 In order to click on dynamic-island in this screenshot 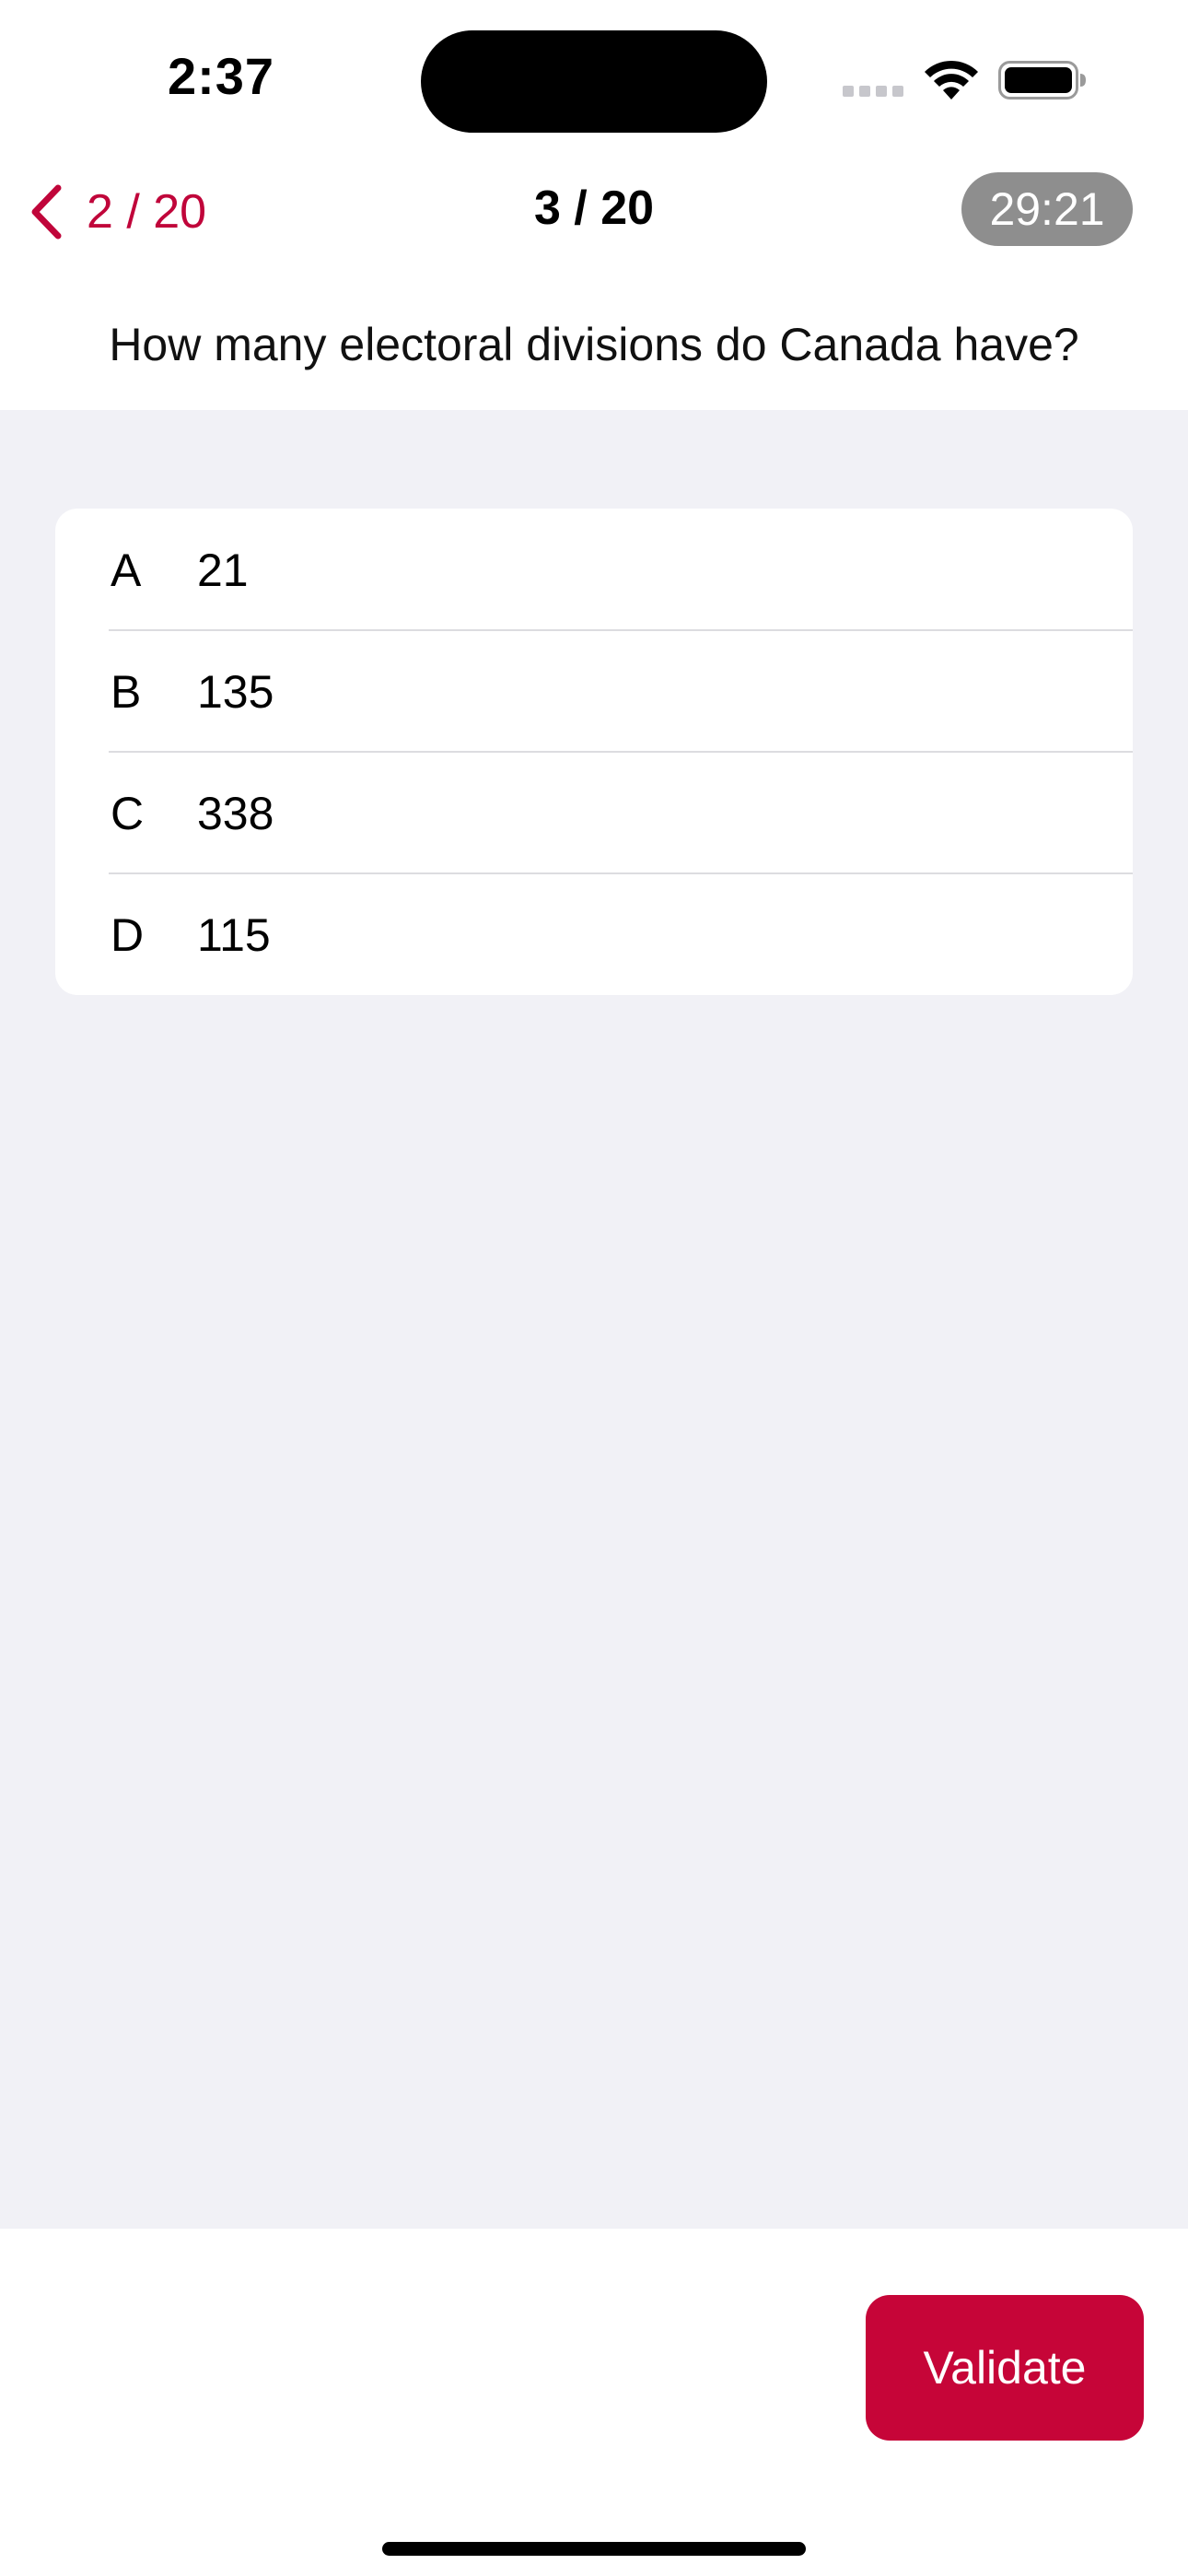, I will do `click(594, 81)`.